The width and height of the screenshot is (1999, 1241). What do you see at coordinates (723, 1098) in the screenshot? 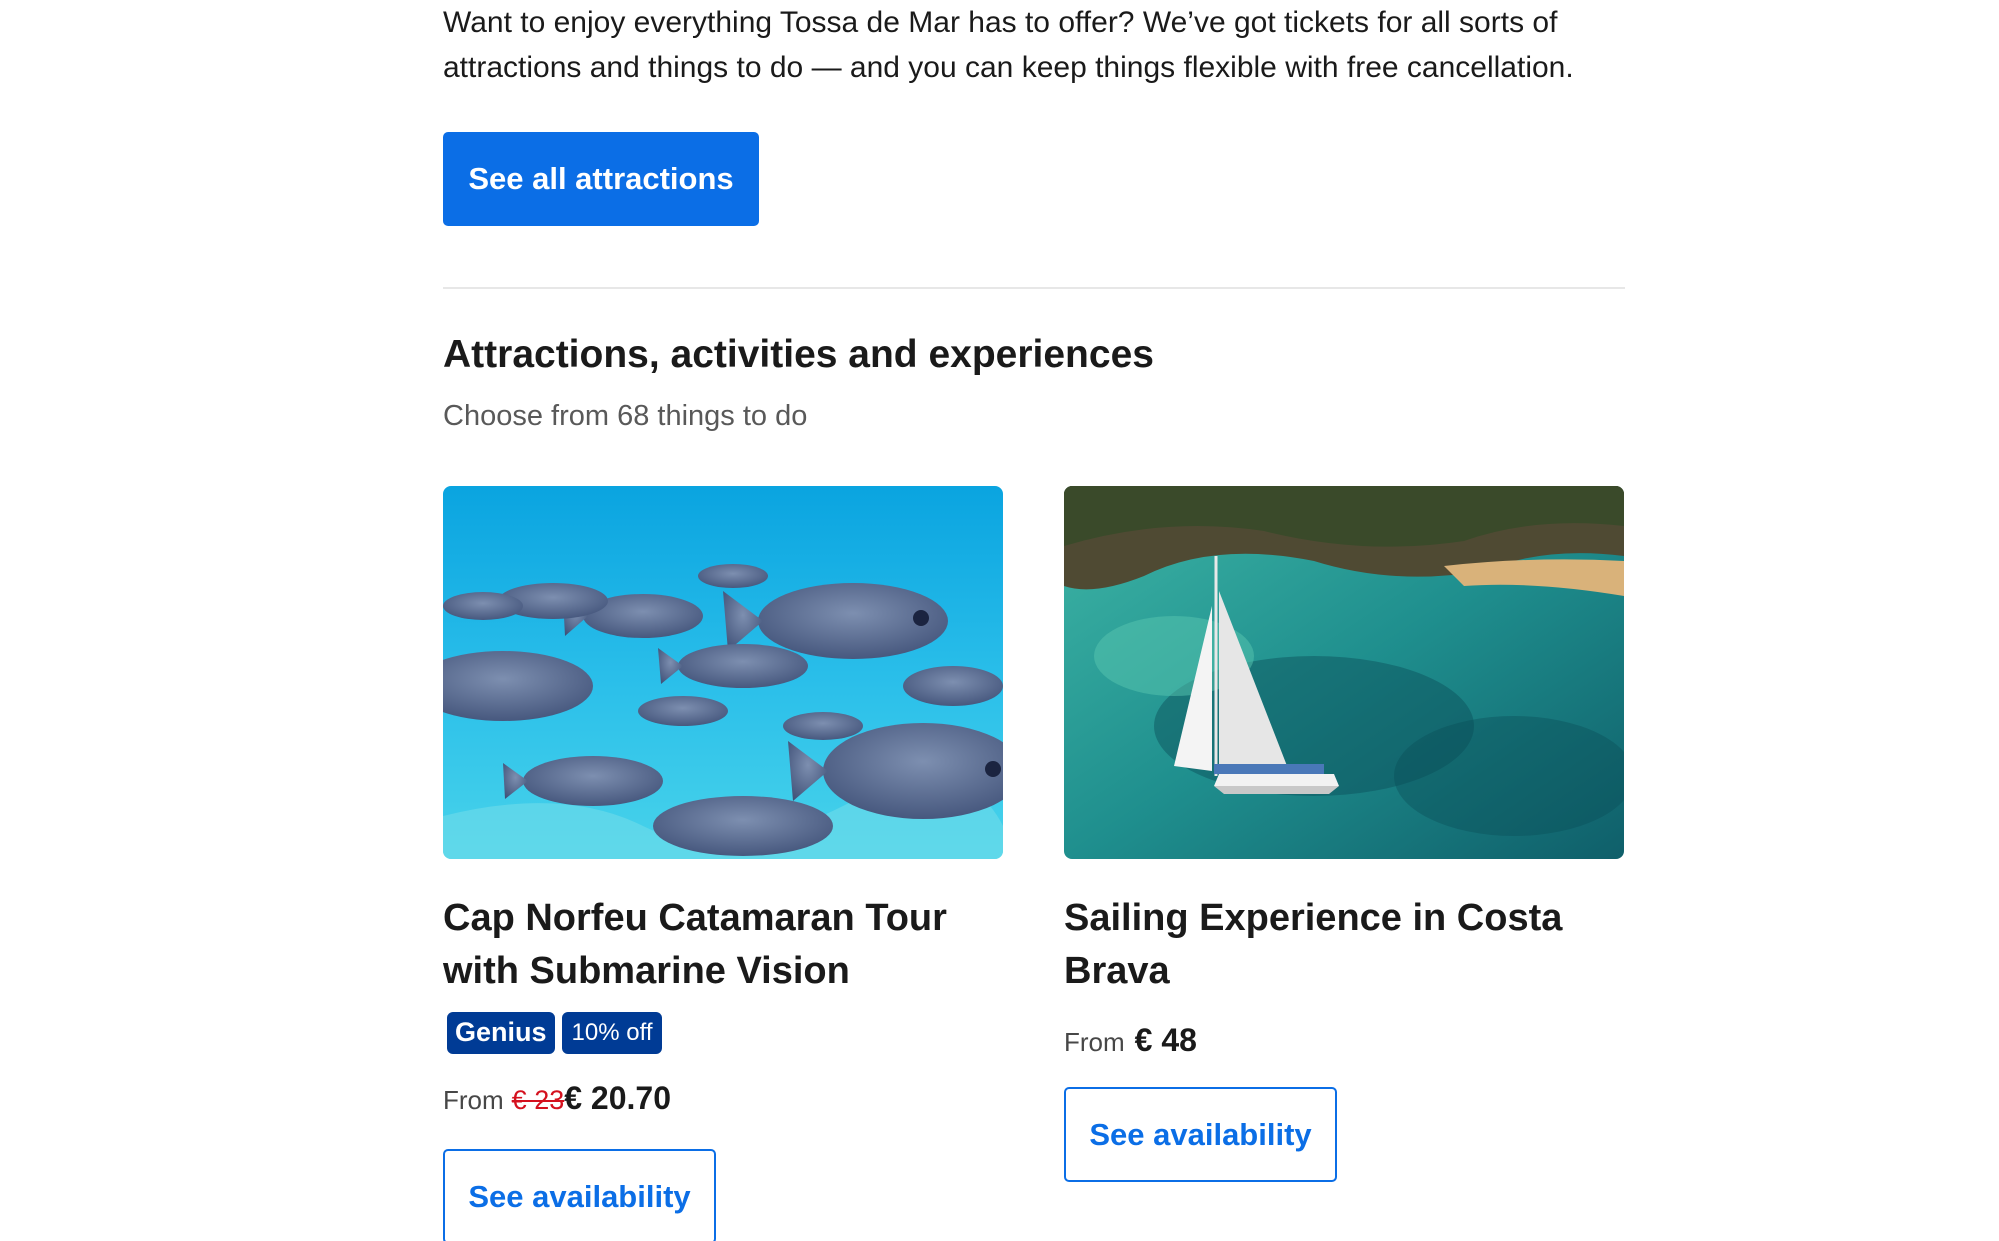
I see `price-row: From € 23 € 20.70` at bounding box center [723, 1098].